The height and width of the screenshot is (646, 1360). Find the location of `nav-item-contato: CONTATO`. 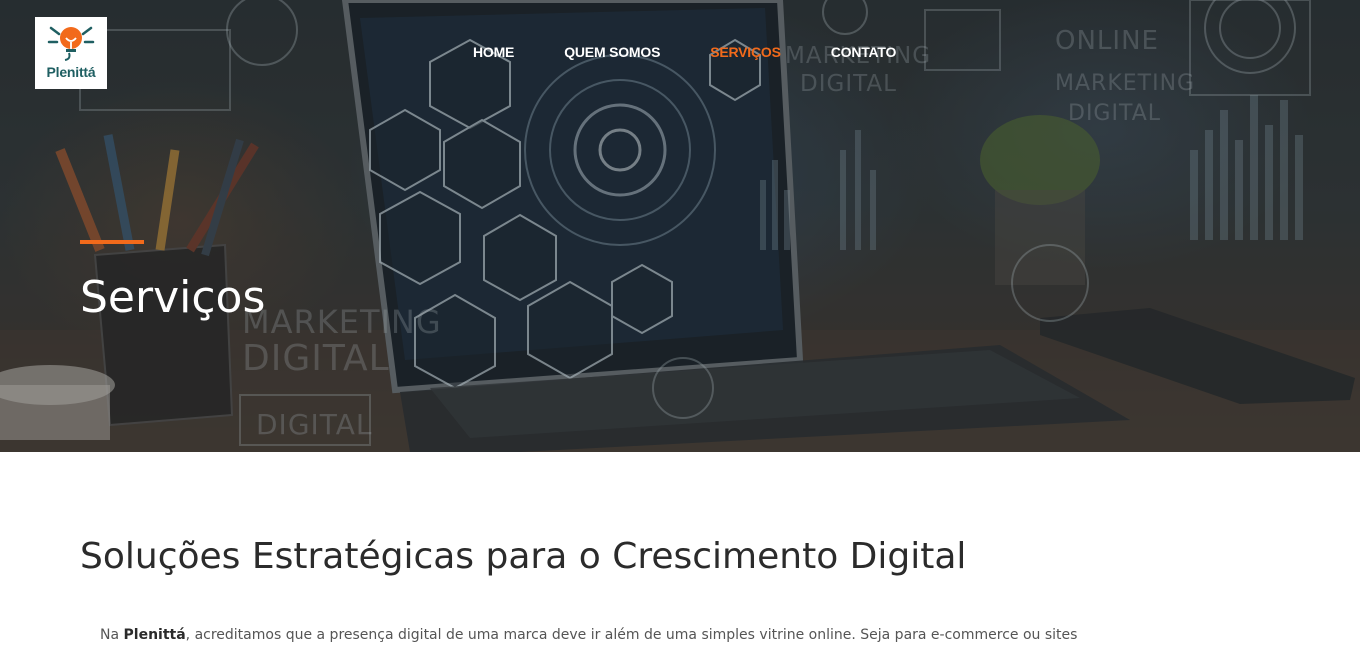

nav-item-contato: CONTATO is located at coordinates (864, 52).